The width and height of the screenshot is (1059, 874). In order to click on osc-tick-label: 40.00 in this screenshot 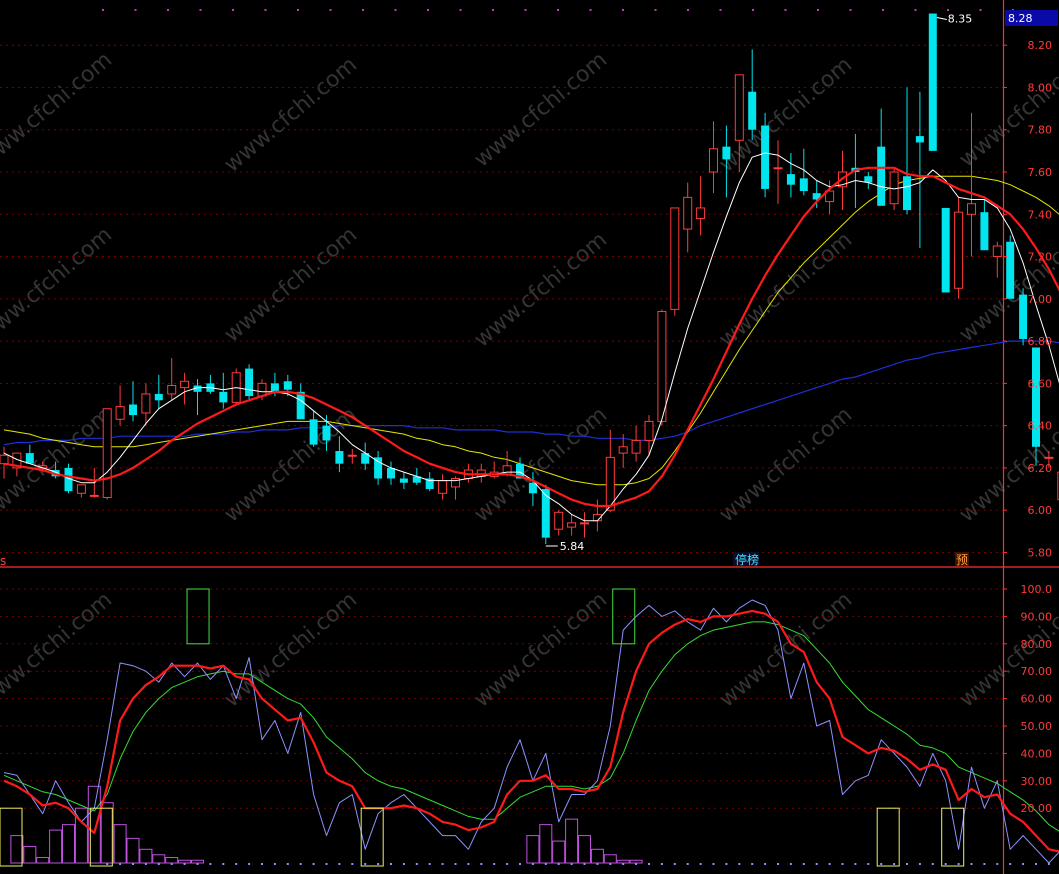, I will do `click(1037, 753)`.